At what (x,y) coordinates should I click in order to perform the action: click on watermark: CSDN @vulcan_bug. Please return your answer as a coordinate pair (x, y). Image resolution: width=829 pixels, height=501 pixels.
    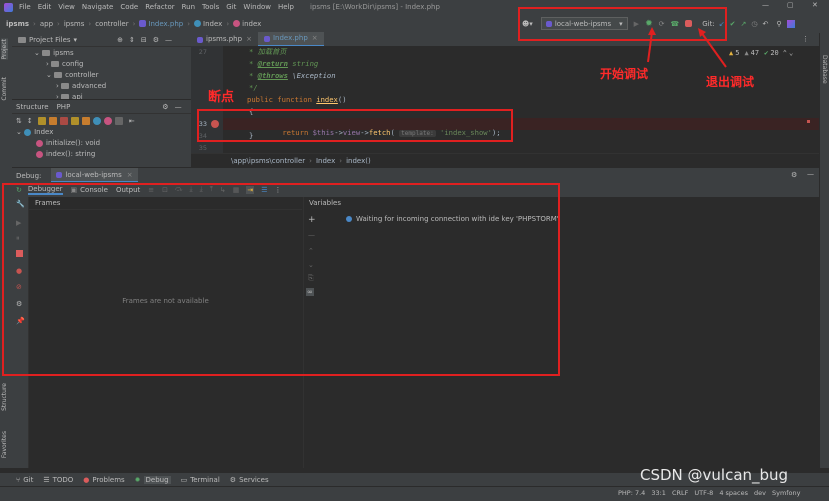
    Looking at the image, I should click on (714, 475).